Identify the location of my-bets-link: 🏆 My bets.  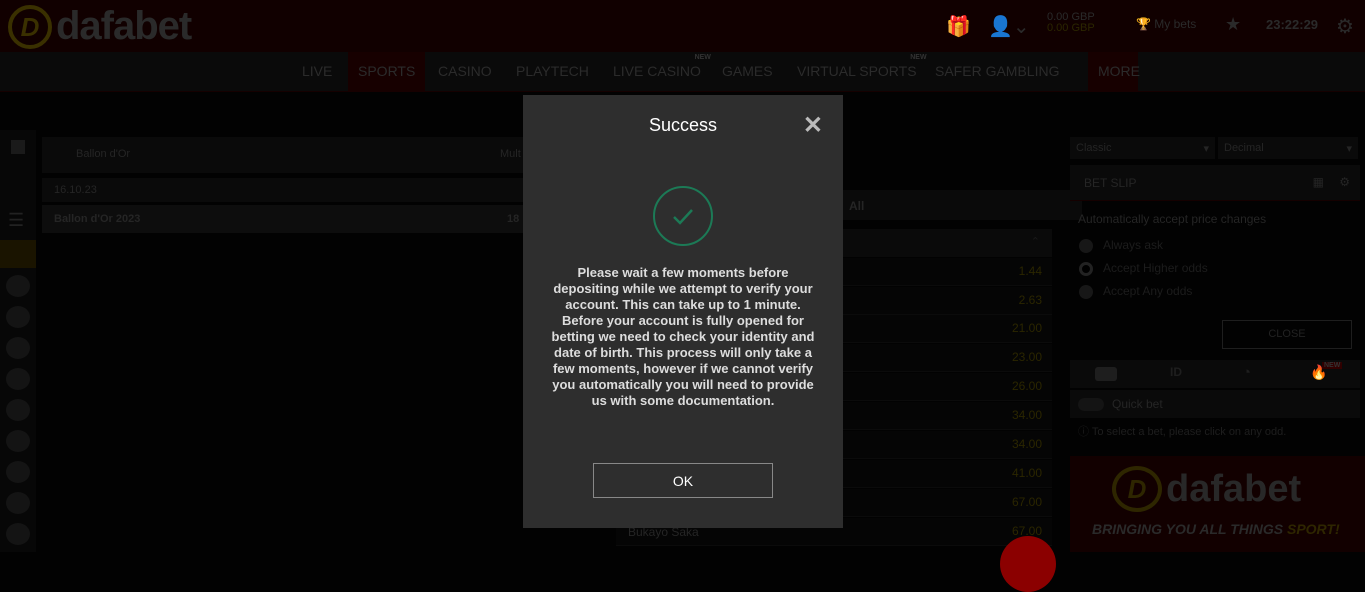
(1166, 24).